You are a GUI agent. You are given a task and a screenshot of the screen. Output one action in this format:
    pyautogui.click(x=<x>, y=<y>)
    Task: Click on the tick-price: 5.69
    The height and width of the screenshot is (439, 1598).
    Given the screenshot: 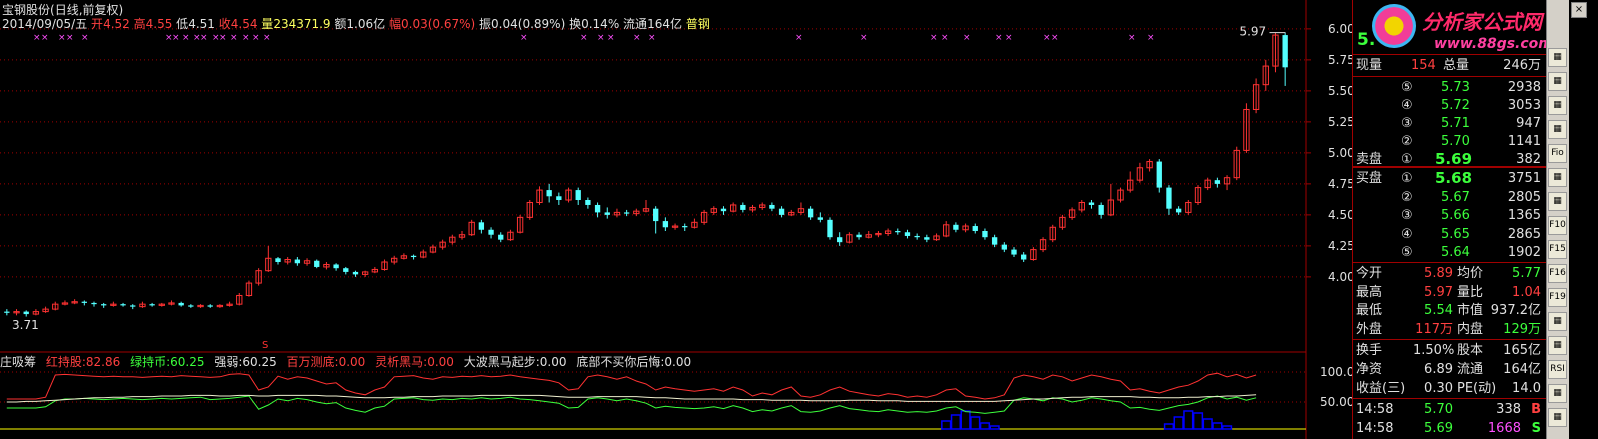 What is the action you would take?
    pyautogui.click(x=1438, y=428)
    